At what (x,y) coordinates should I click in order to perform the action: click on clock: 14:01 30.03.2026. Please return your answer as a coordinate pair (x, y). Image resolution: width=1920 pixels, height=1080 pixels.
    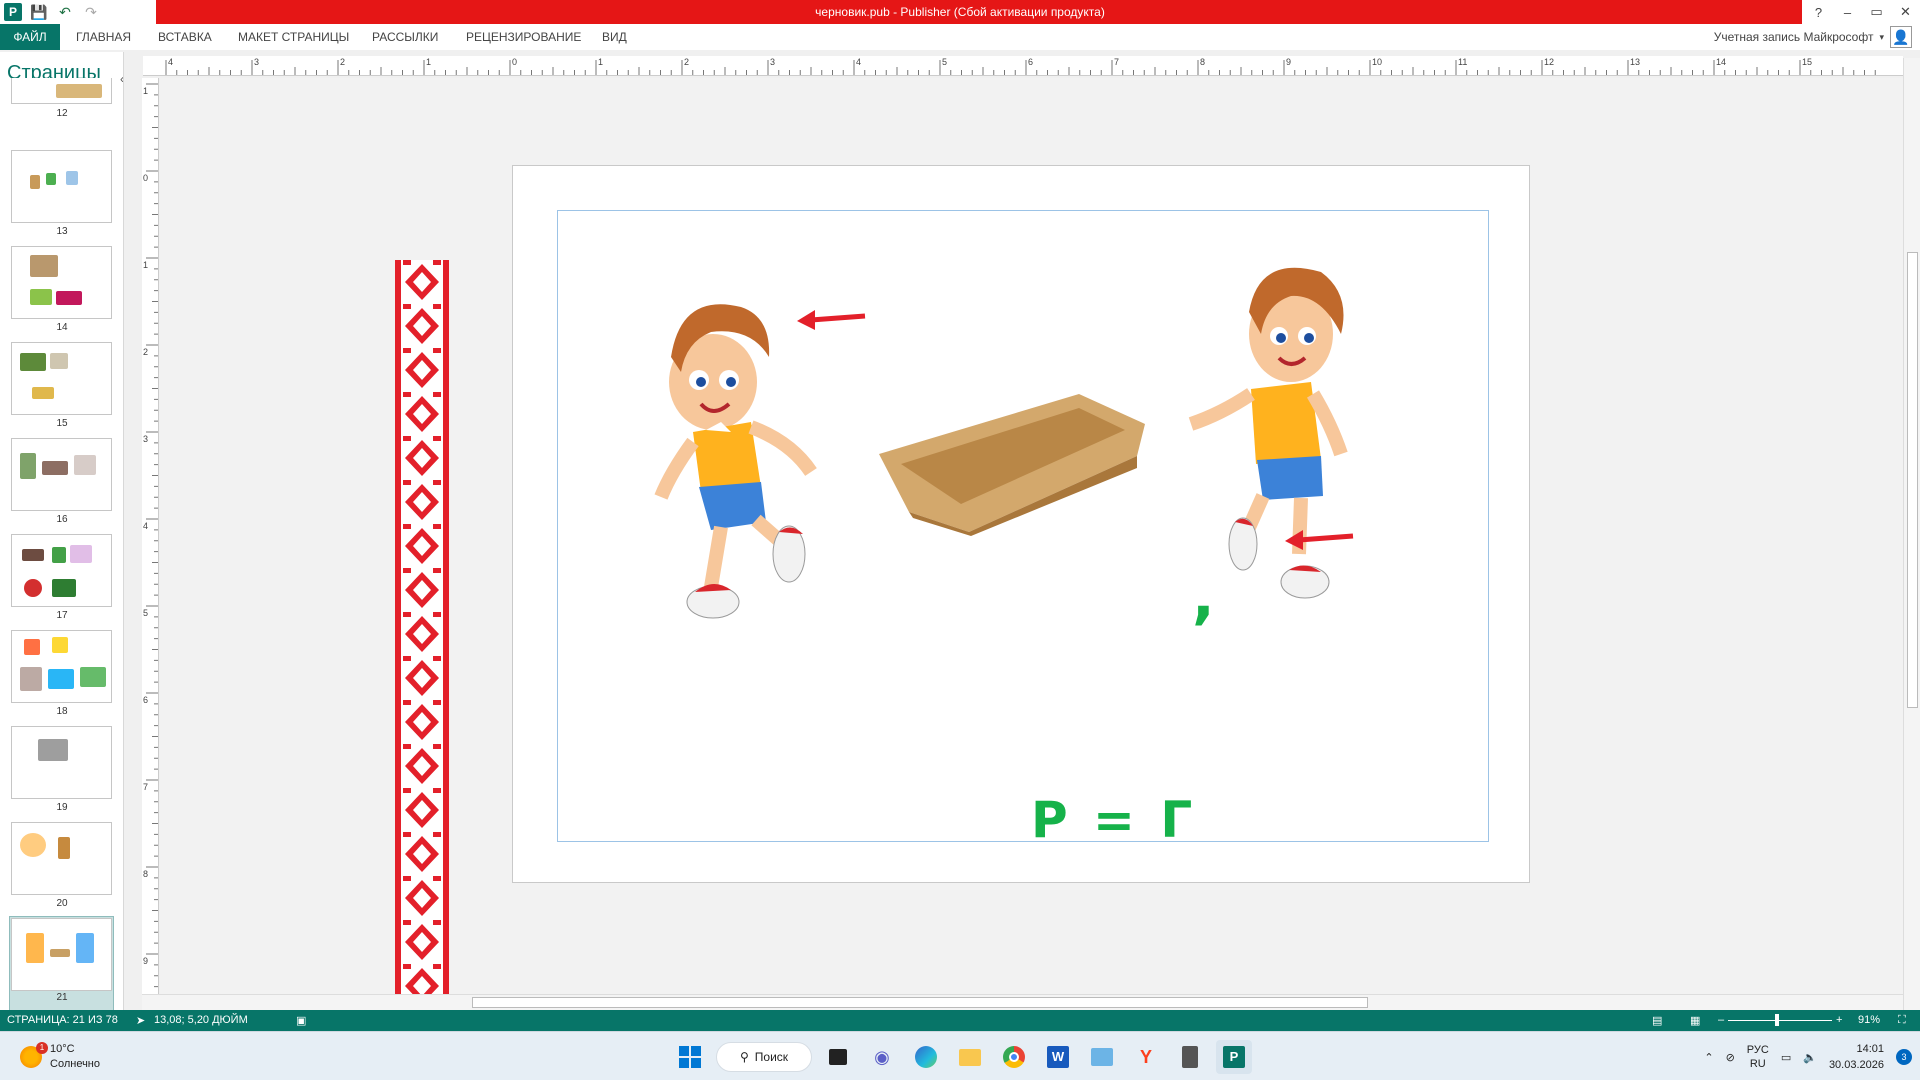
    Looking at the image, I should click on (1856, 1057).